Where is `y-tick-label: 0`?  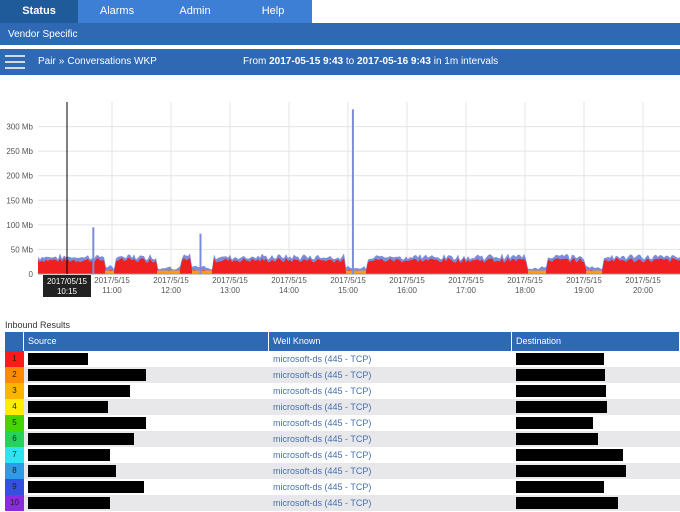
y-tick-label: 0 is located at coordinates (31, 274).